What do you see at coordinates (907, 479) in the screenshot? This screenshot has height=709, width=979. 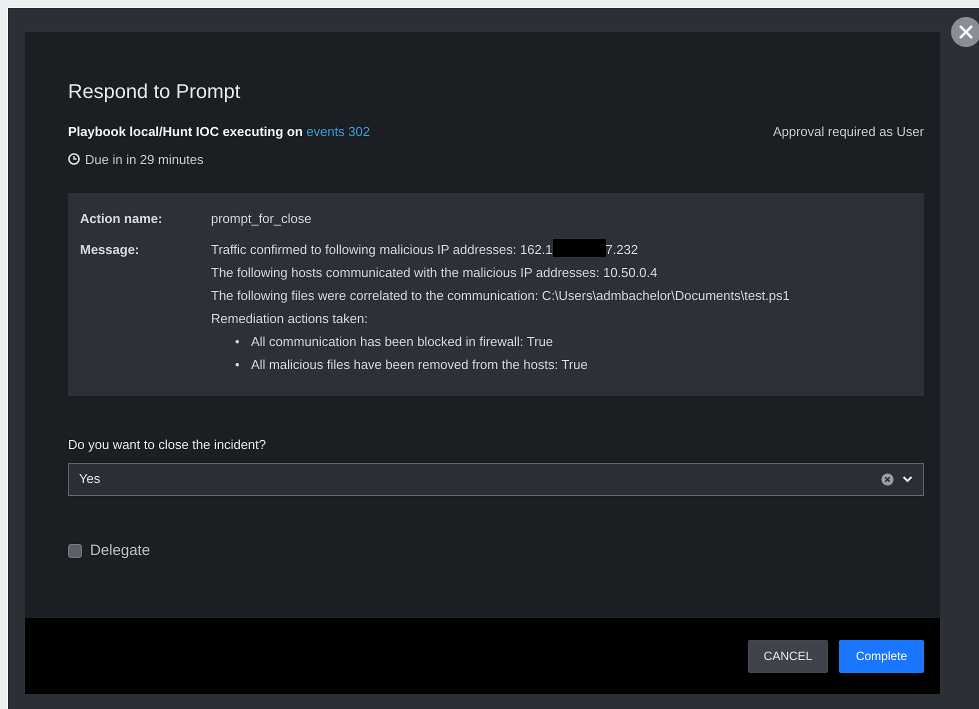 I see `caret-icon` at bounding box center [907, 479].